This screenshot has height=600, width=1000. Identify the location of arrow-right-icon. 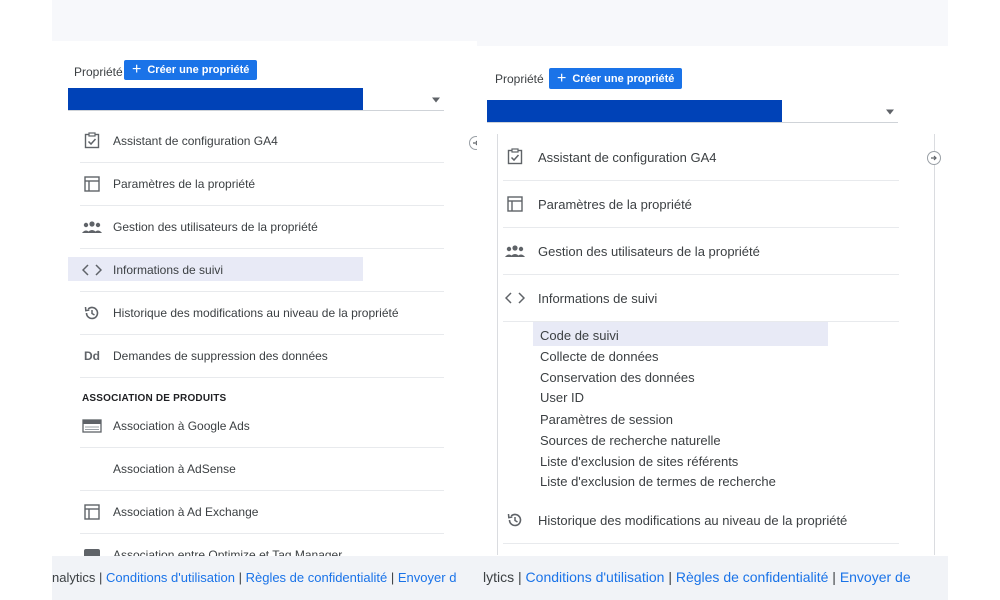
(934, 158).